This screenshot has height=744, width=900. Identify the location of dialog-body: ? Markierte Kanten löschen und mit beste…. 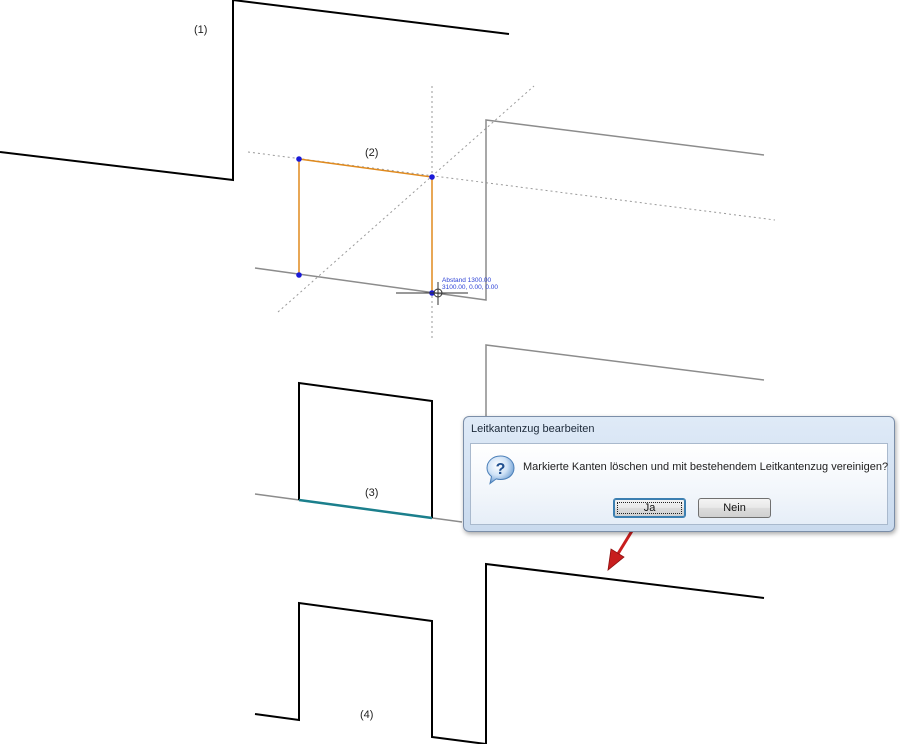
(679, 484).